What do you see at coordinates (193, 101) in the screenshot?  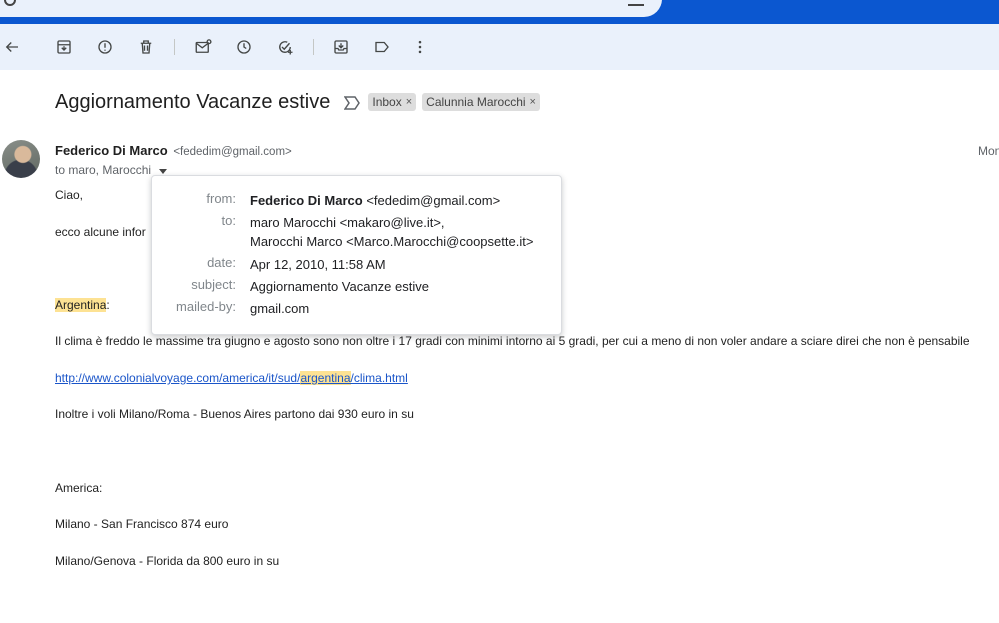 I see `subject-title: Aggiornamento Vacanze estive` at bounding box center [193, 101].